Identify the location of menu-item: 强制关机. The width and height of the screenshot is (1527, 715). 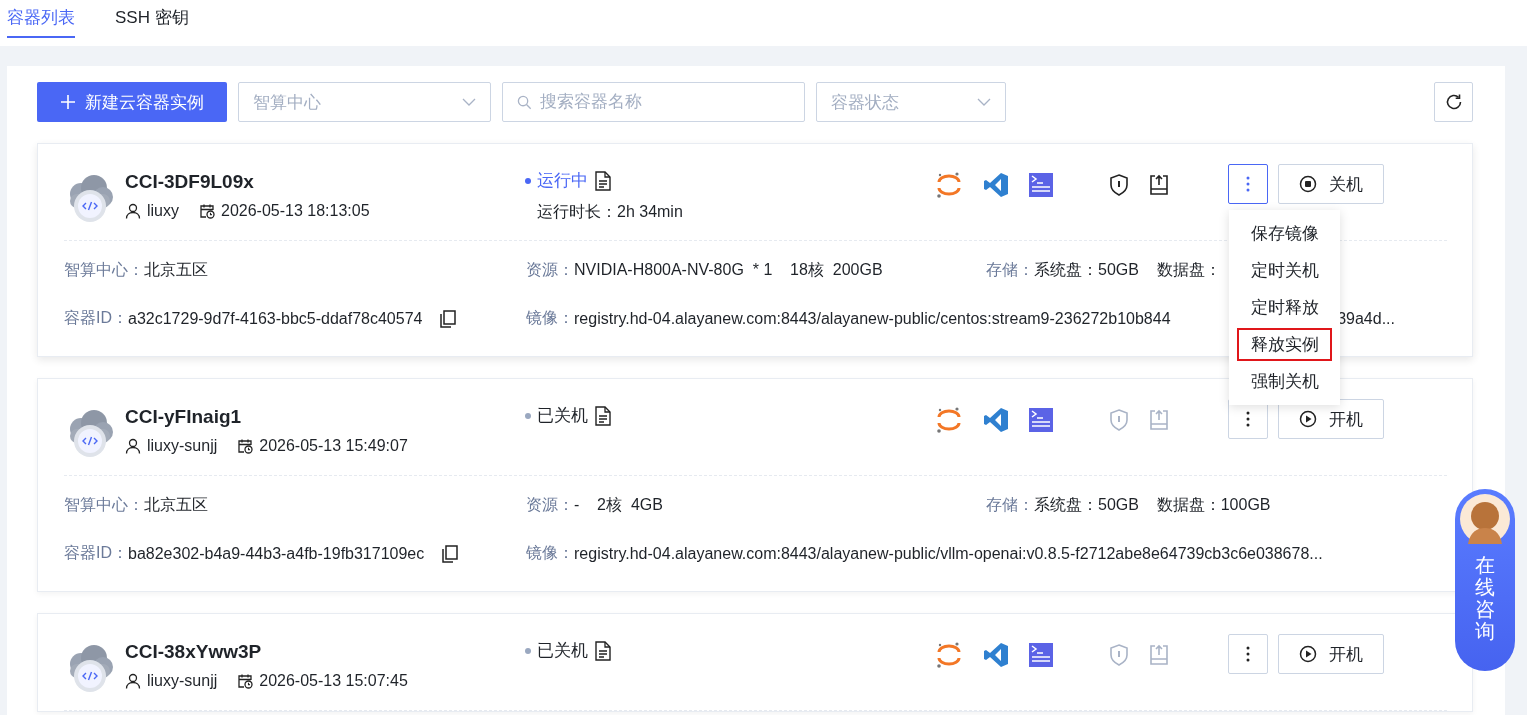
(1284, 381).